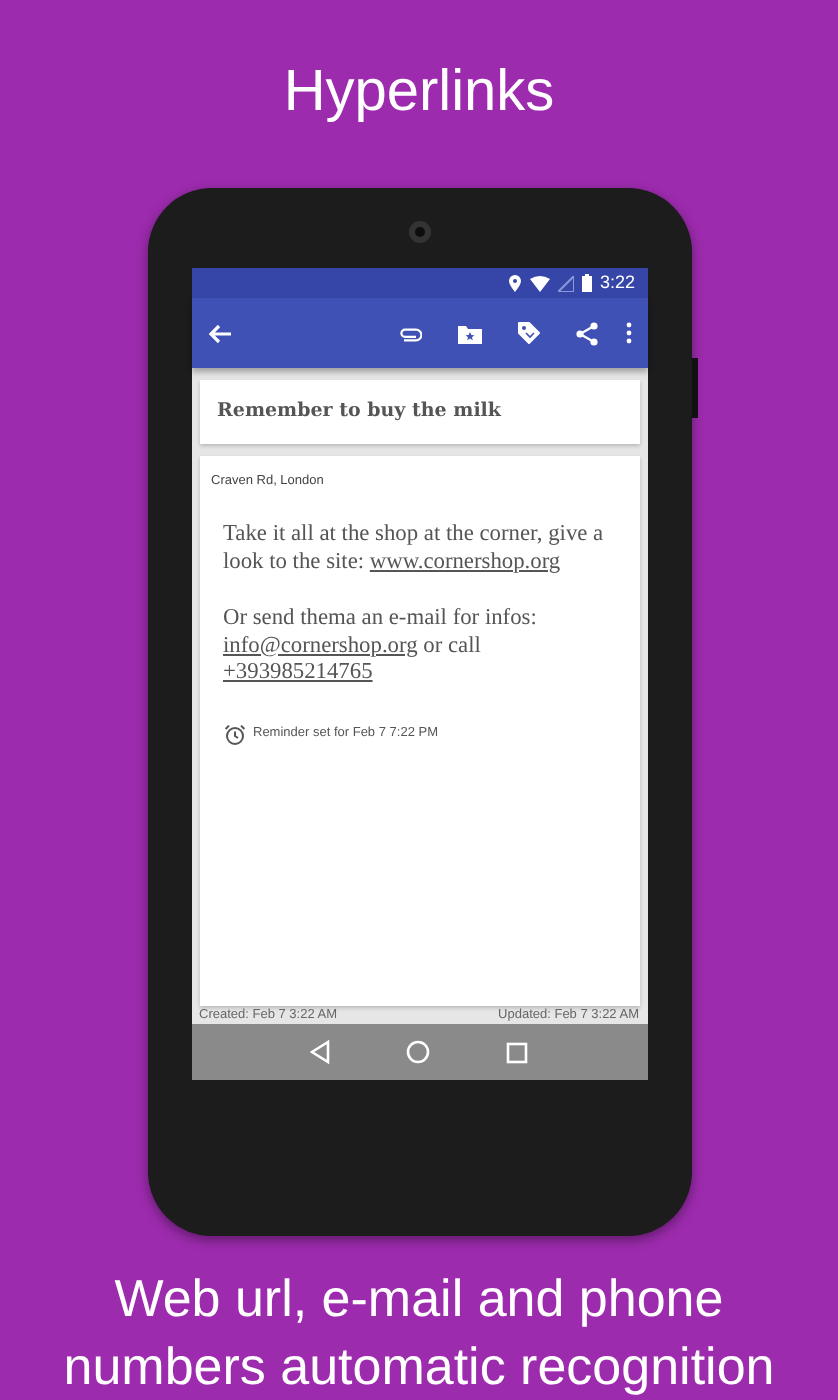  What do you see at coordinates (465, 561) in the screenshot?
I see `hyperlink: www.cornershop.org` at bounding box center [465, 561].